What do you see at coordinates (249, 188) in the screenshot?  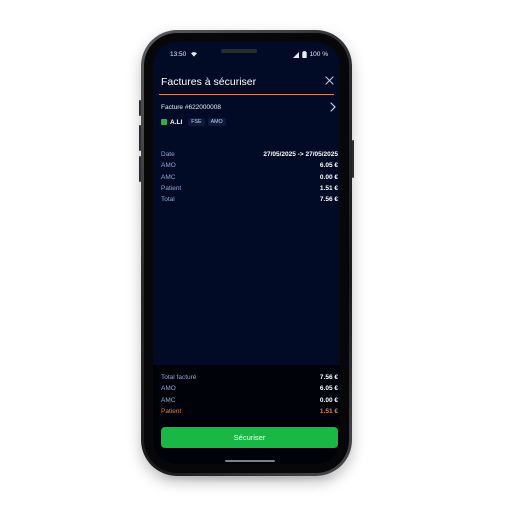 I see `detail-row-patient: Patient 1.51 €` at bounding box center [249, 188].